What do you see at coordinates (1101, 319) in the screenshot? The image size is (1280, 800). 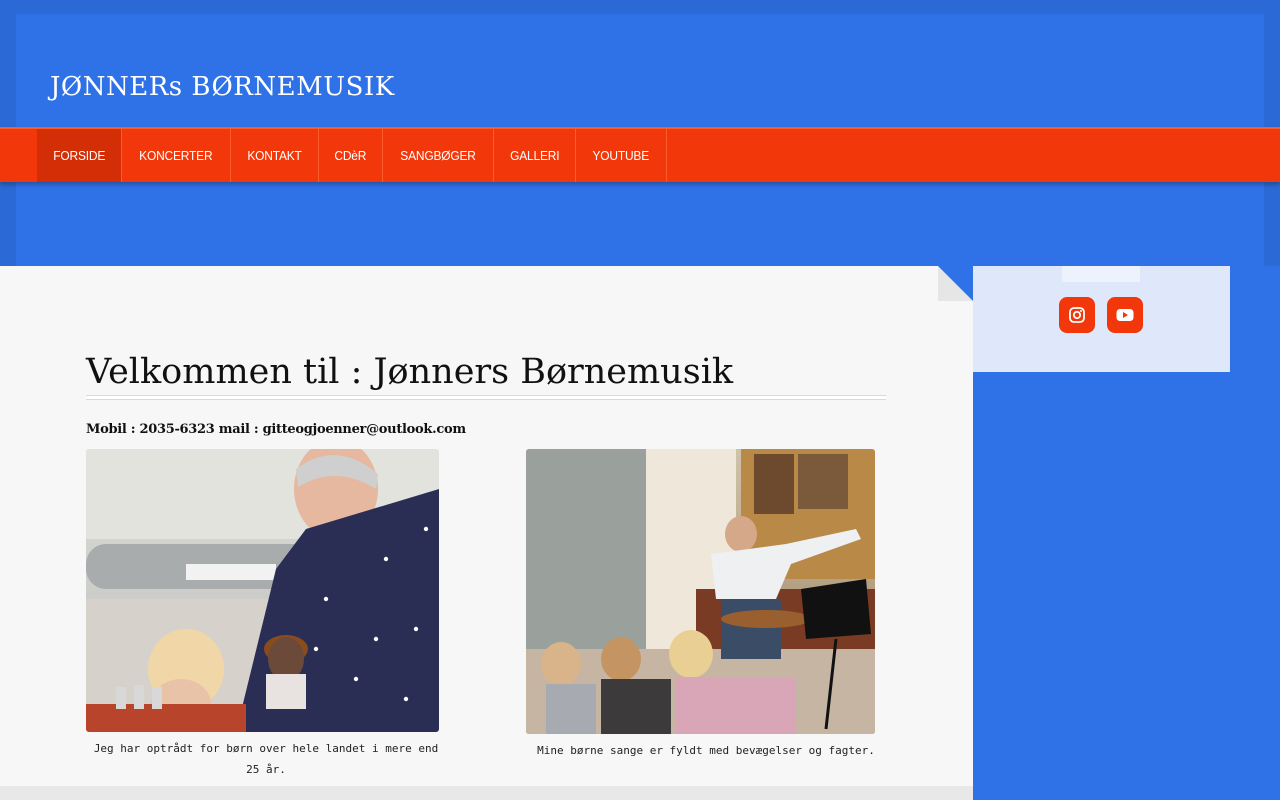 I see `sidebar-social-widget` at bounding box center [1101, 319].